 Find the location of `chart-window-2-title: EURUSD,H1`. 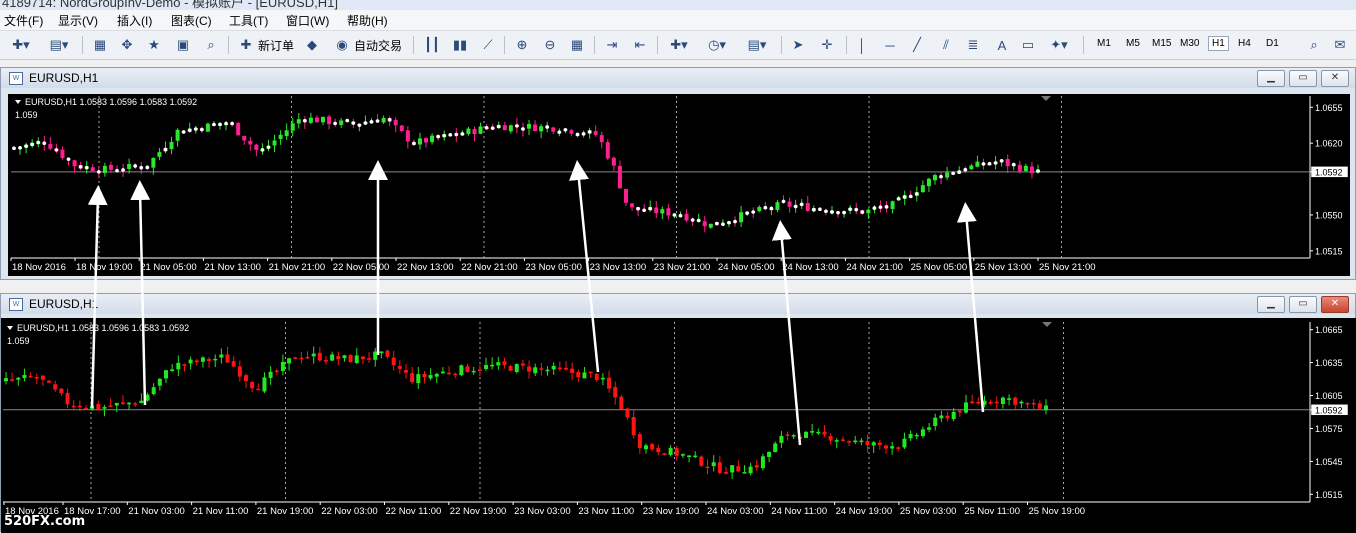

chart-window-2-title: EURUSD,H1 is located at coordinates (64, 304).